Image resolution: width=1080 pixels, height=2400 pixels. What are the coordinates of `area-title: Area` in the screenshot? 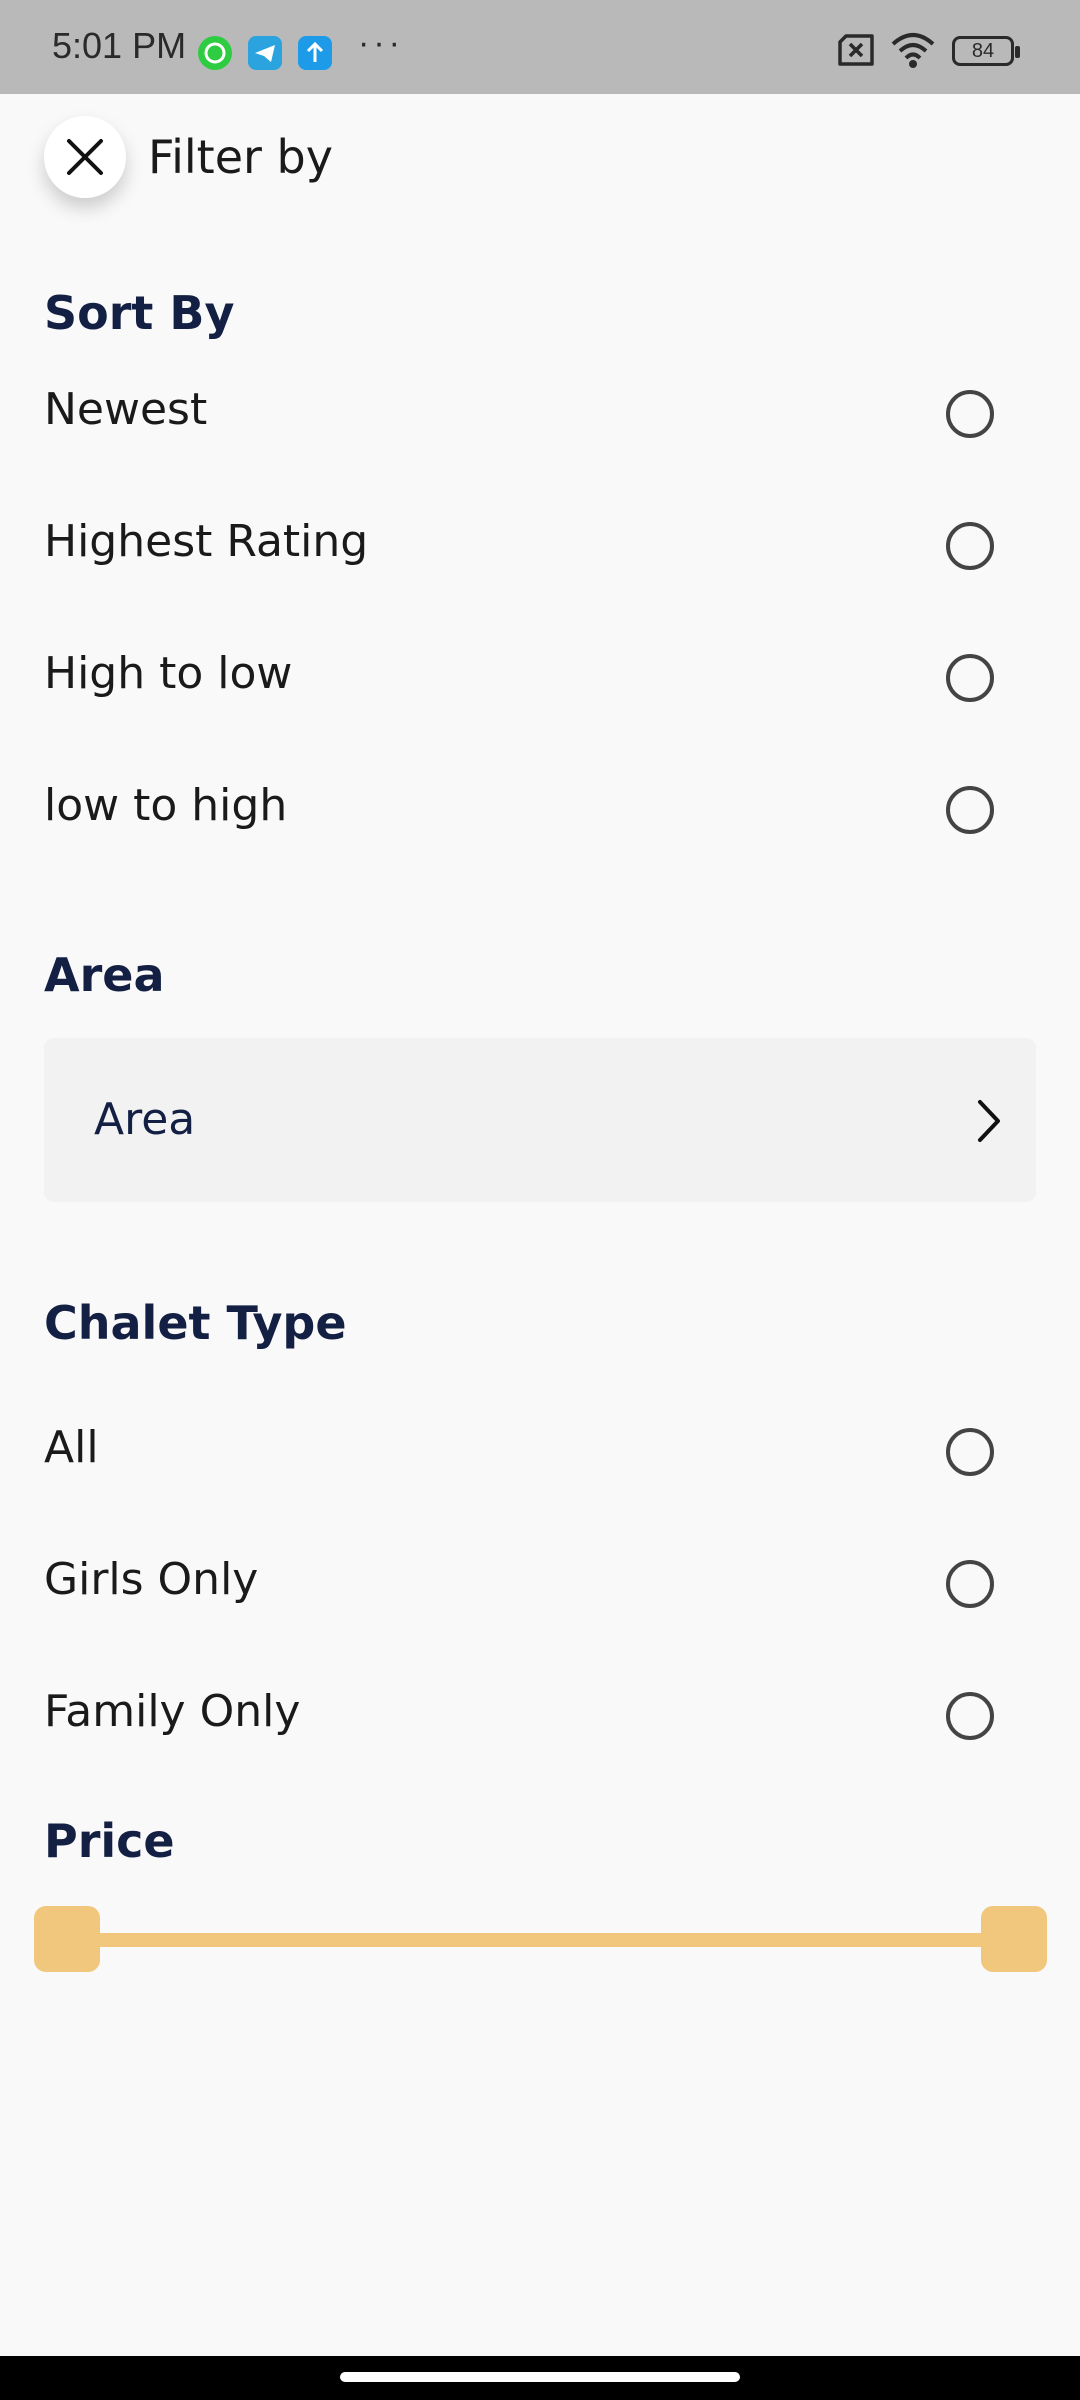 It's located at (104, 975).